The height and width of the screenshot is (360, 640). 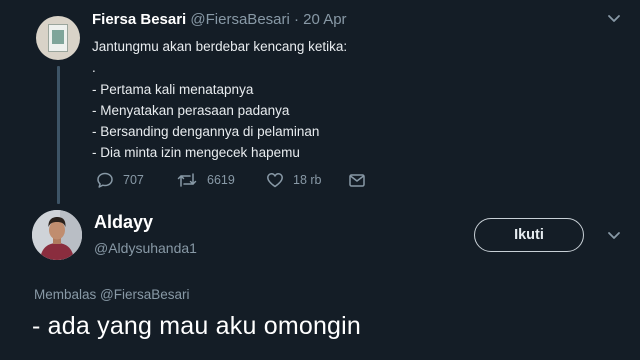 What do you see at coordinates (105, 180) in the screenshot?
I see `reply-icon` at bounding box center [105, 180].